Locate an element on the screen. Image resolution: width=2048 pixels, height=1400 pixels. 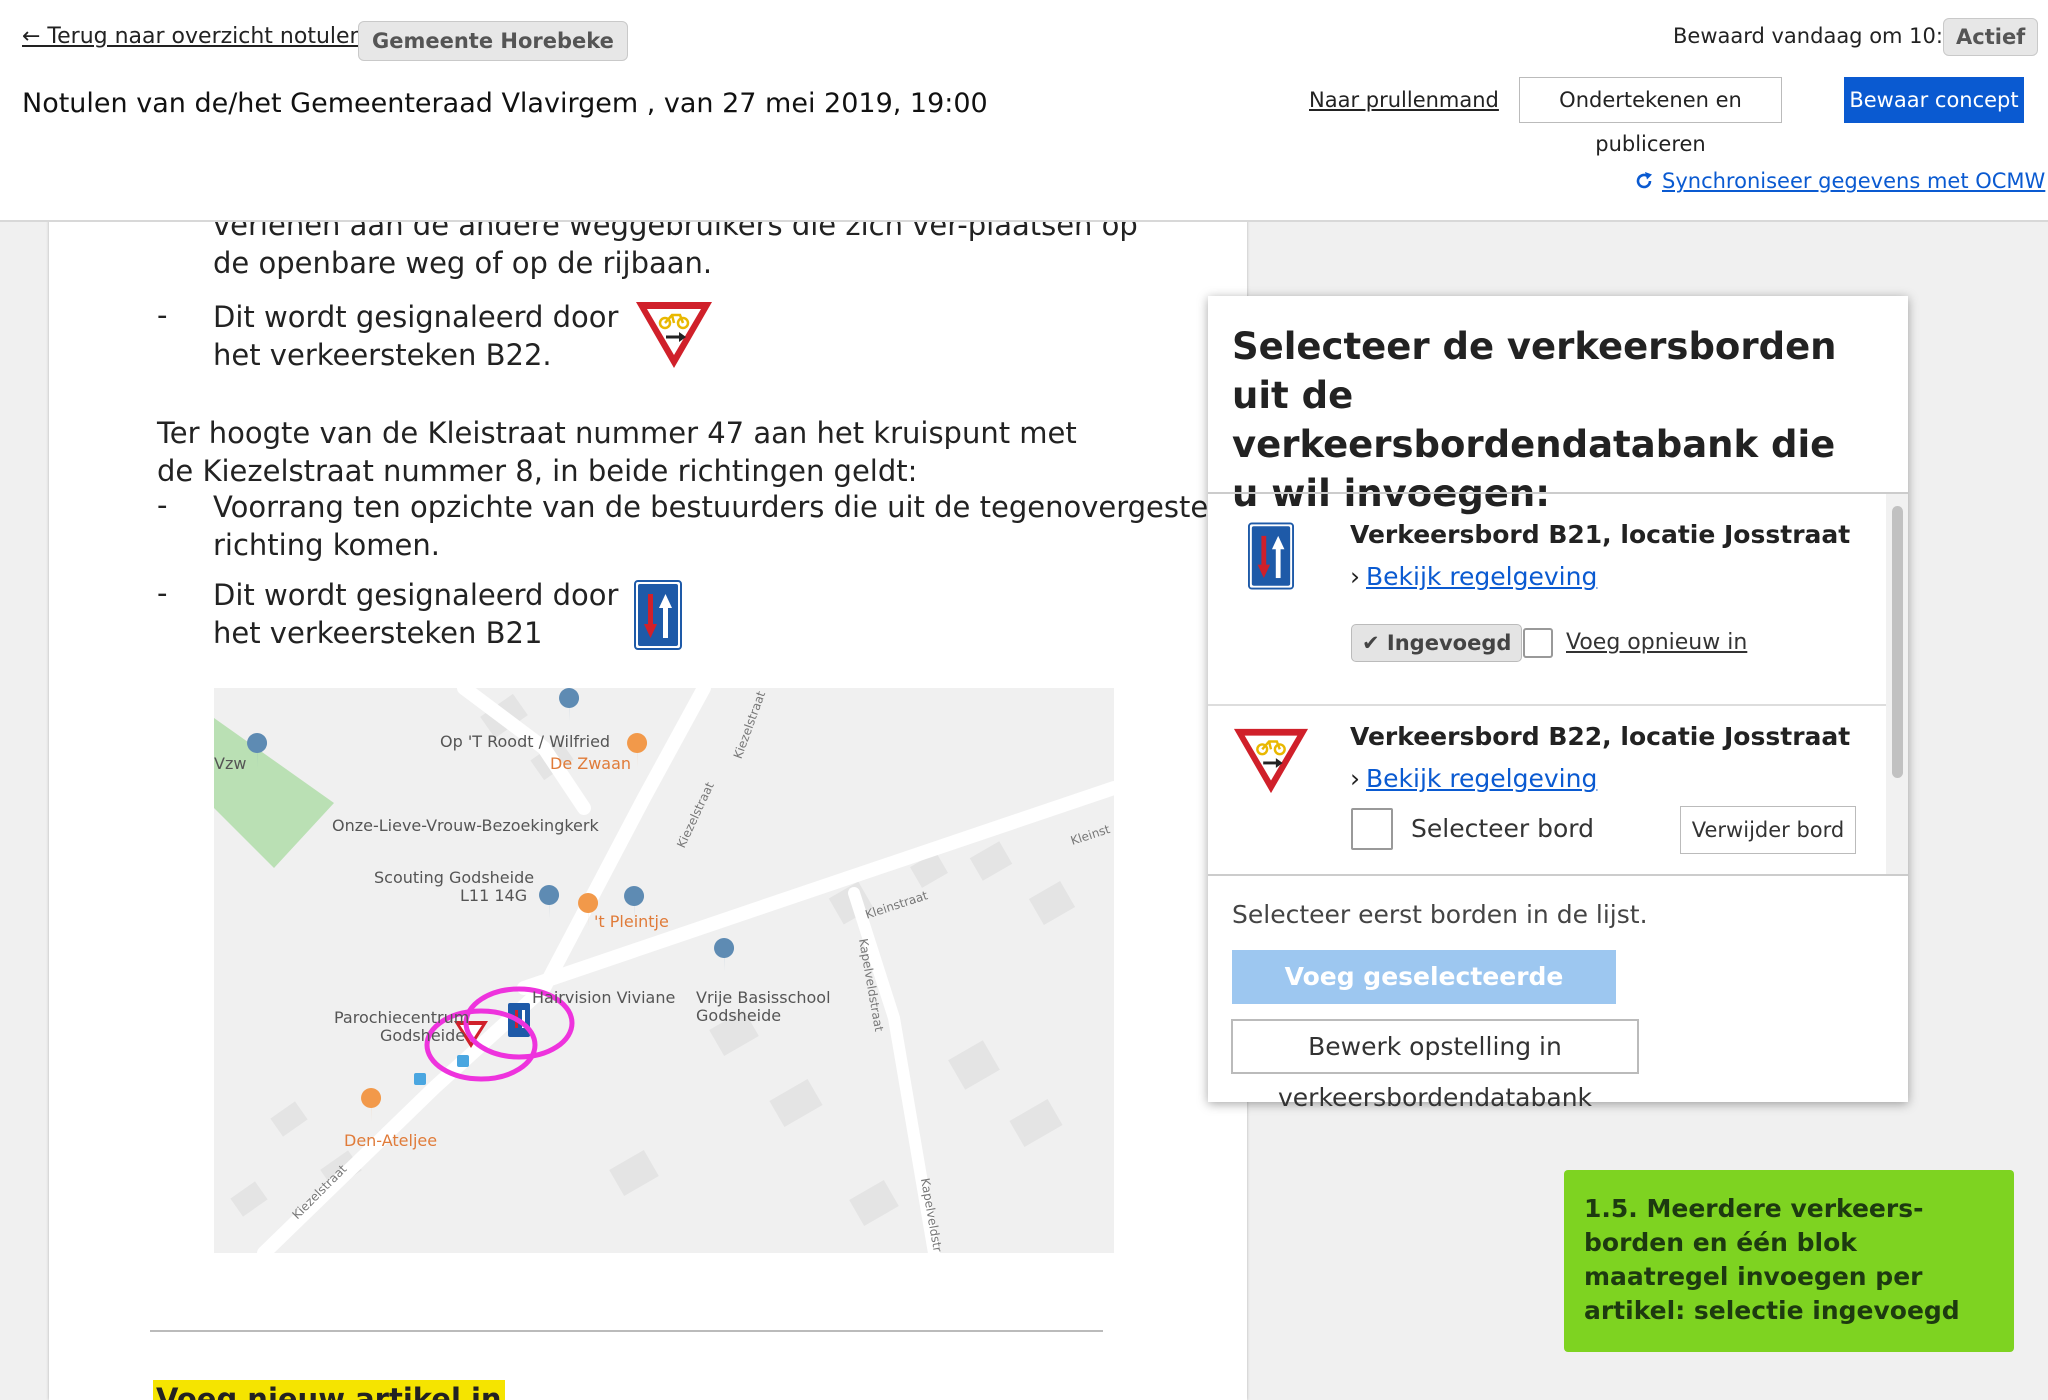
paragraph-line: de openbare weg of op de rijbaan. is located at coordinates (463, 263).